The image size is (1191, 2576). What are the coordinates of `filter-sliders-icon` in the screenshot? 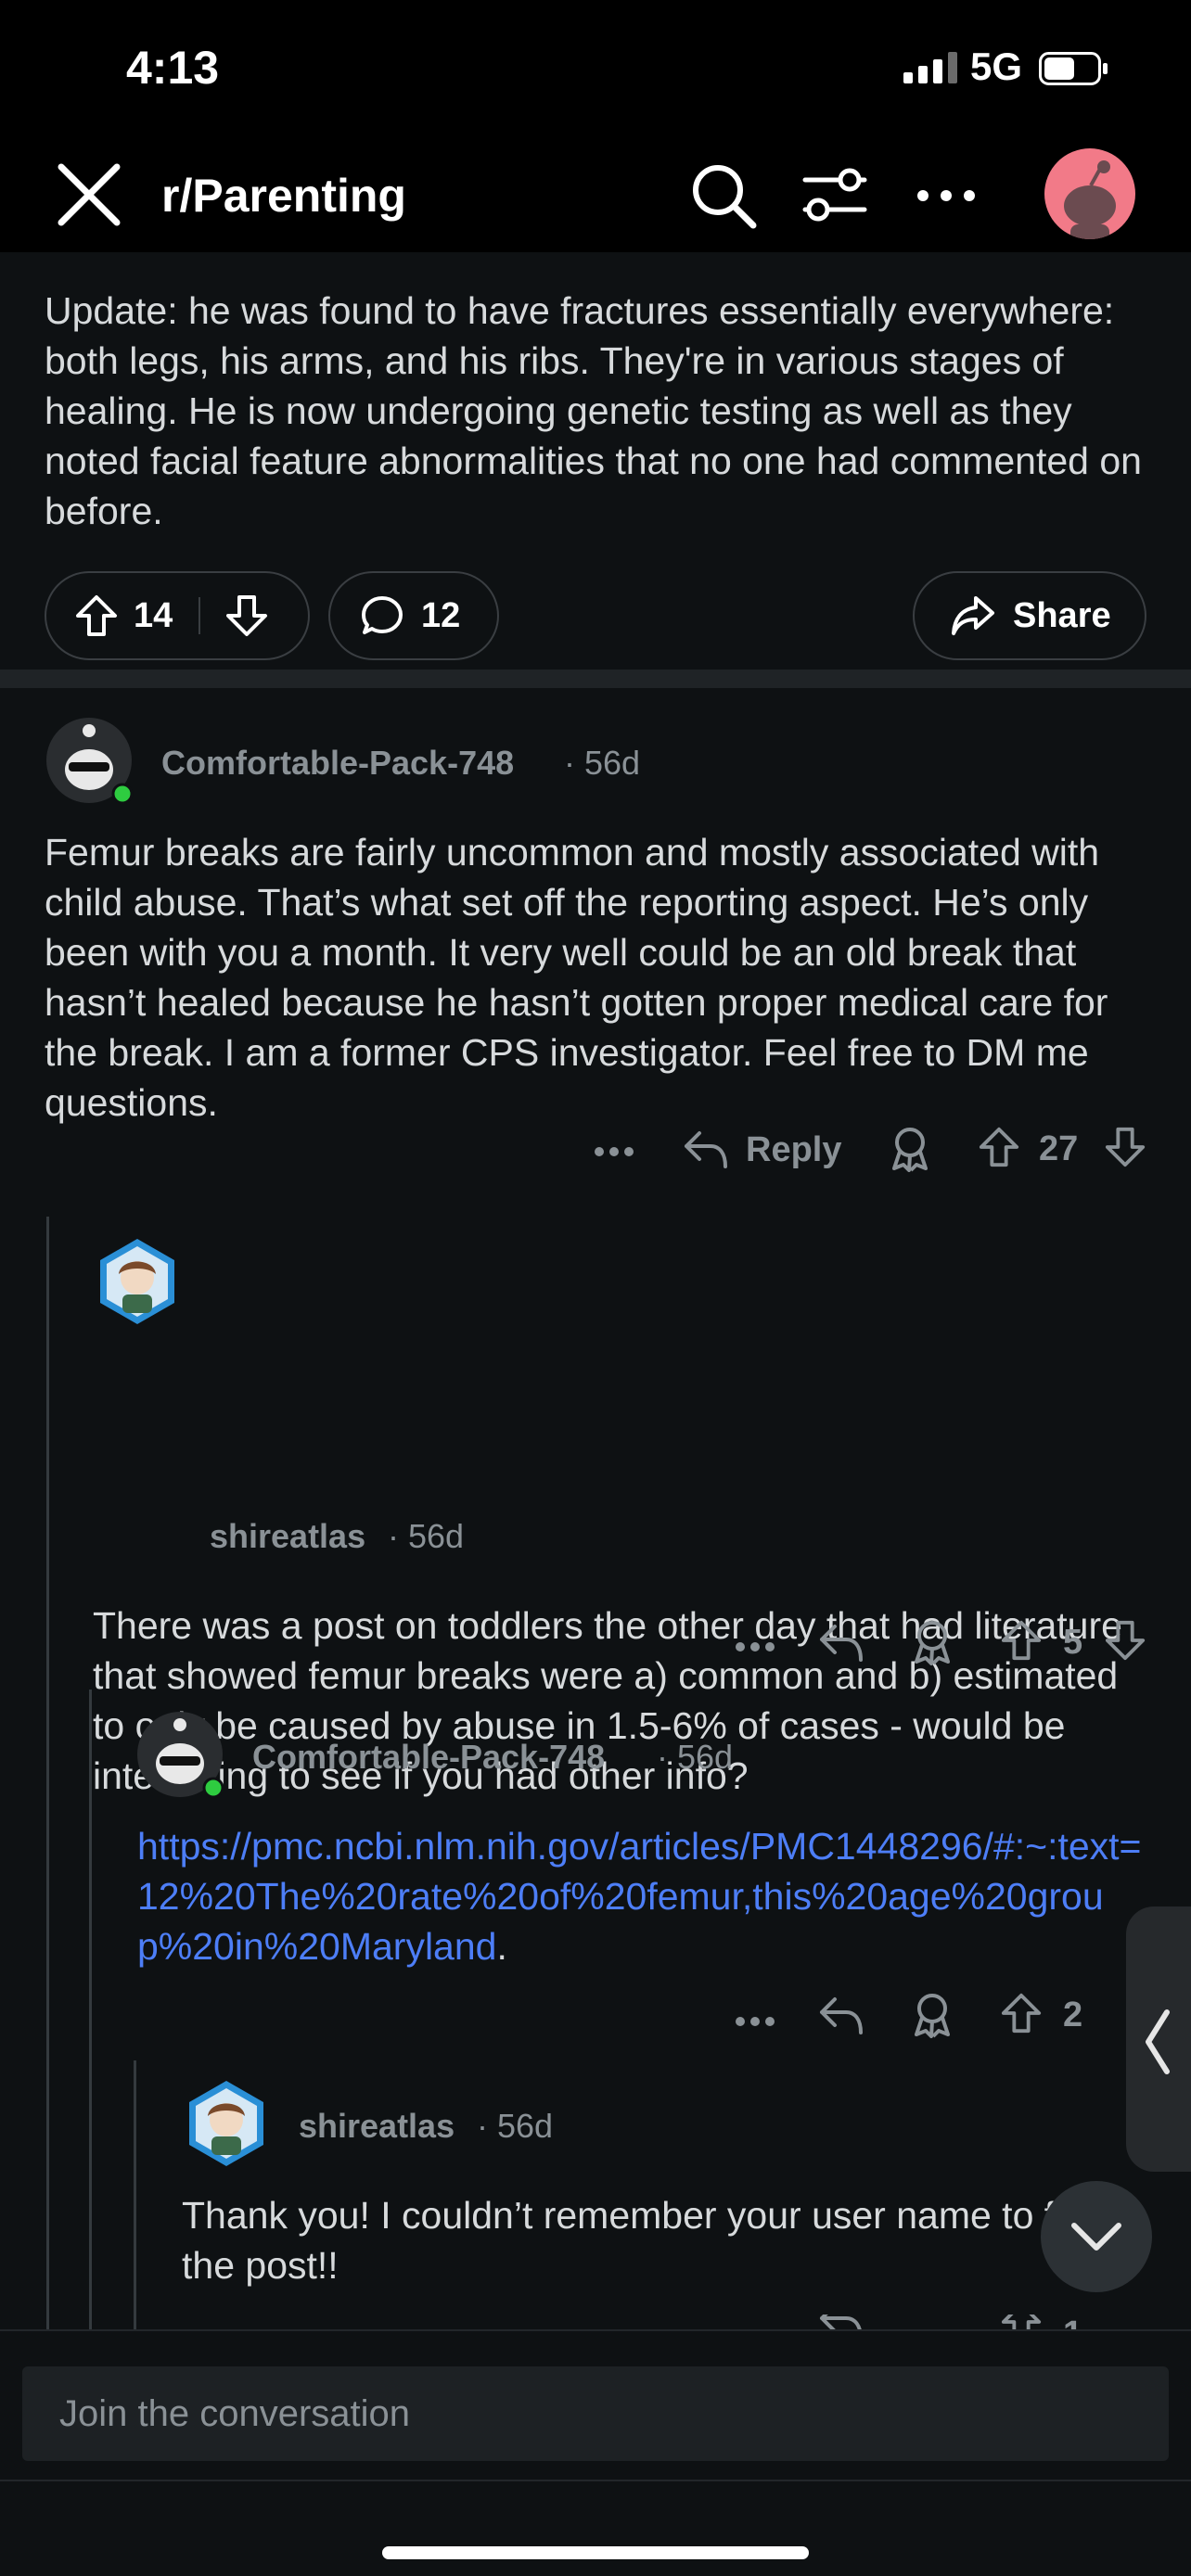 It's located at (834, 195).